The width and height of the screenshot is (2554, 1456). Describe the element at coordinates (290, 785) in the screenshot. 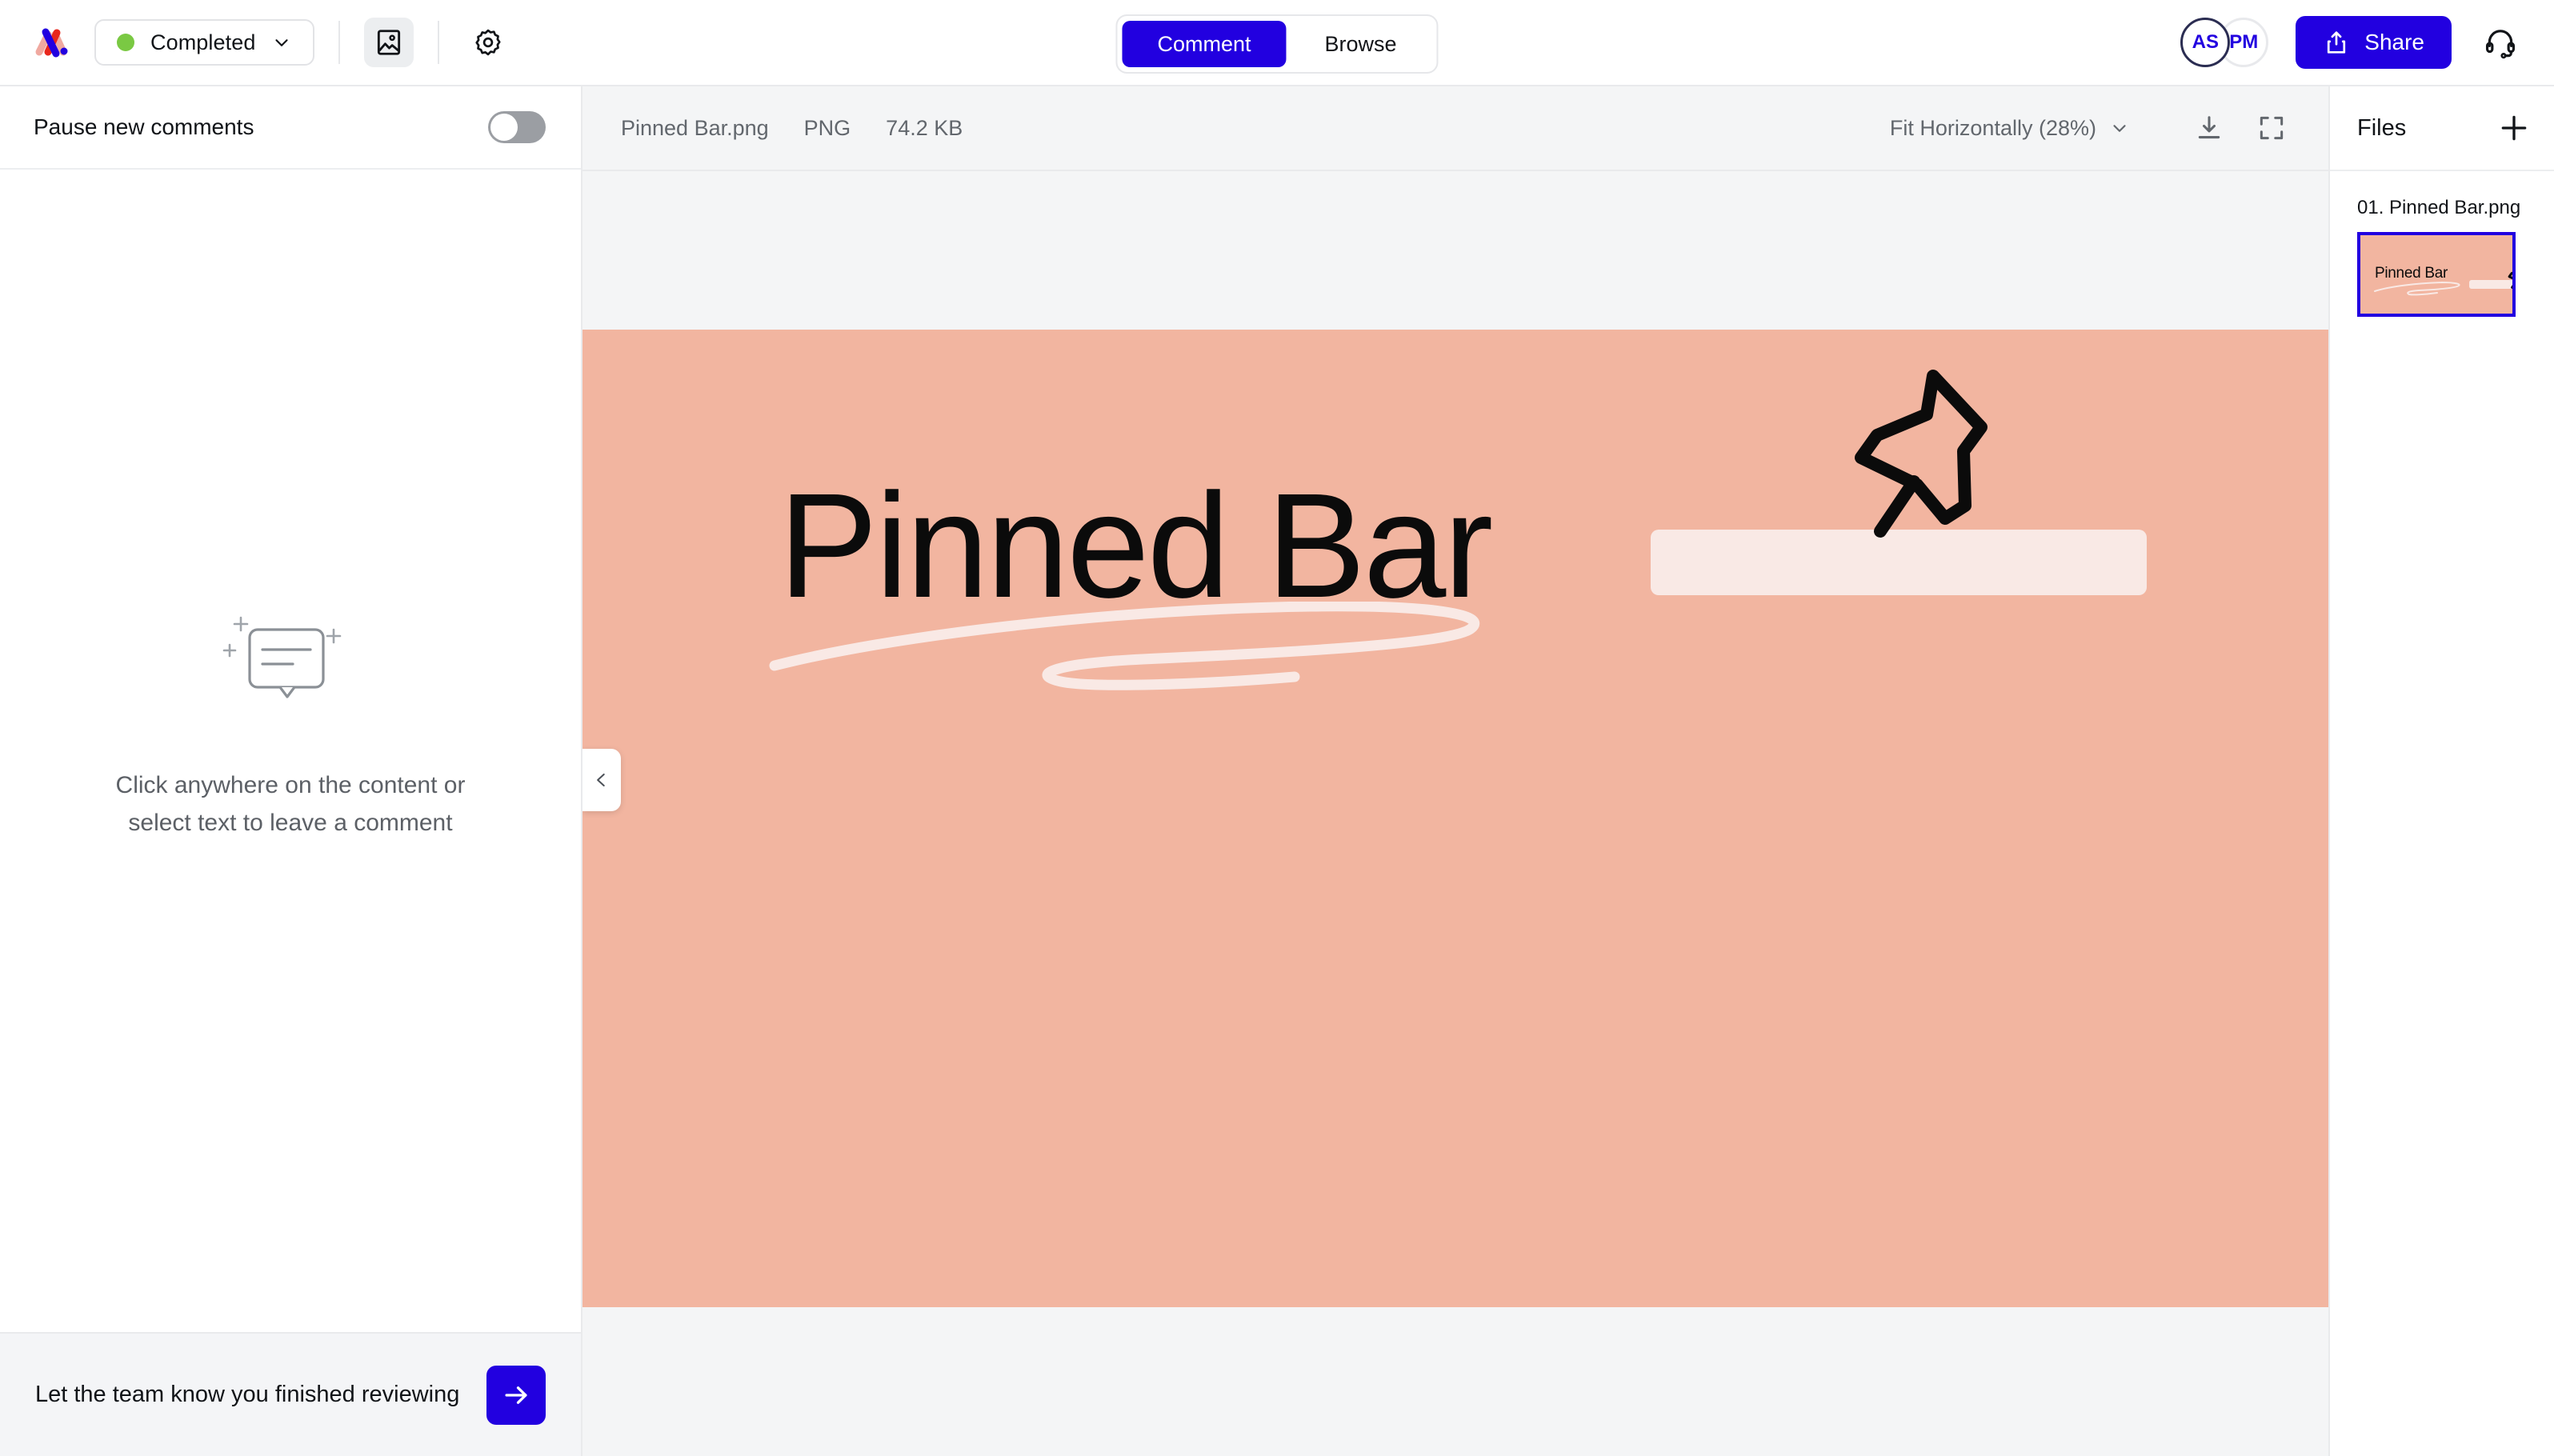

I see `empty-state-line-1: Click anywhere on the content or` at that location.